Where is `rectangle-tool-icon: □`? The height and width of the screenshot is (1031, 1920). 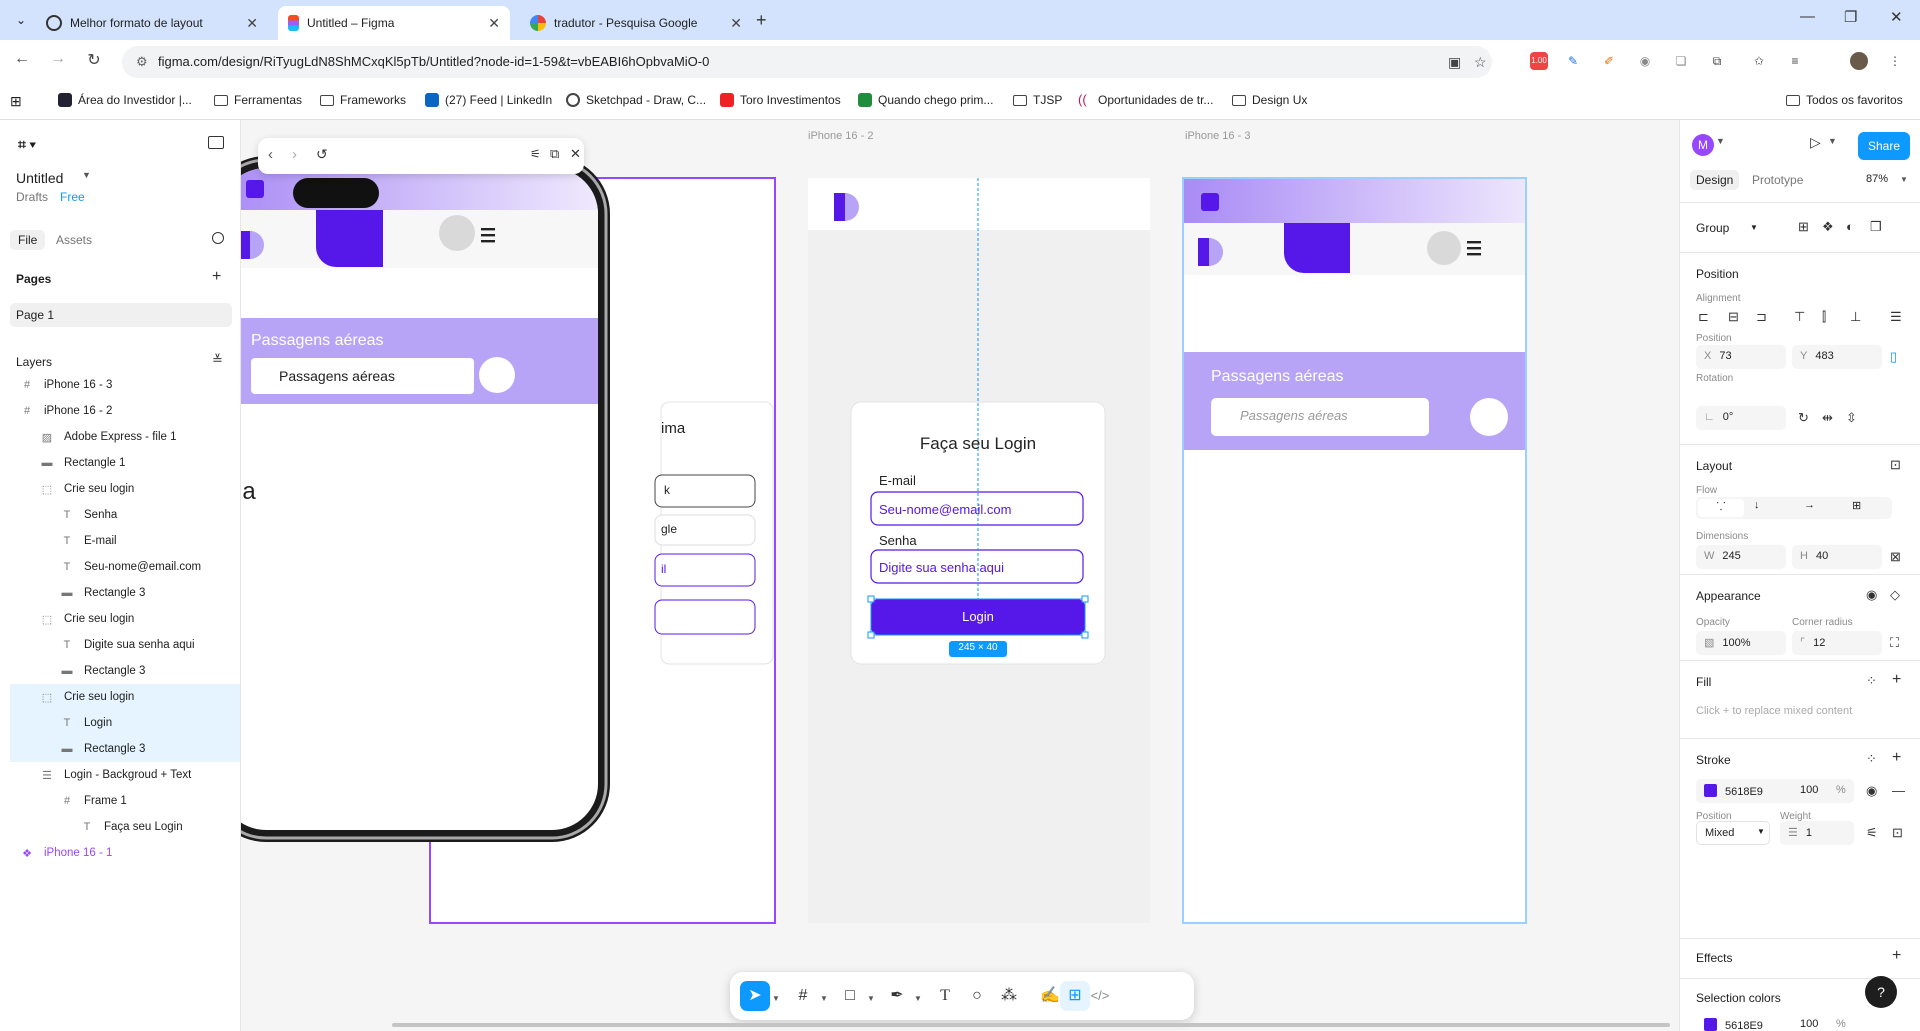
rectangle-tool-icon: □ is located at coordinates (850, 996).